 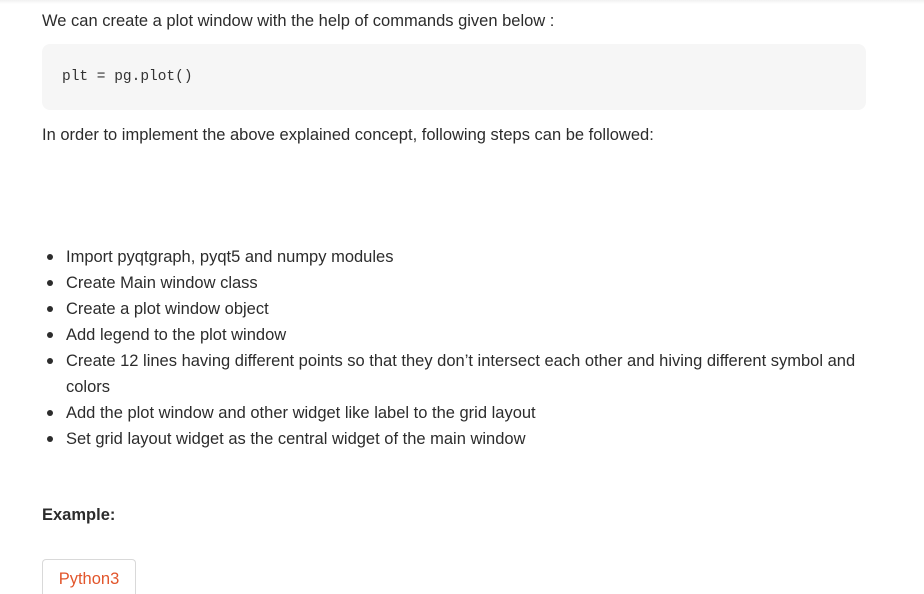 I want to click on code-snippet: plt = pg.plot(), so click(x=127, y=77).